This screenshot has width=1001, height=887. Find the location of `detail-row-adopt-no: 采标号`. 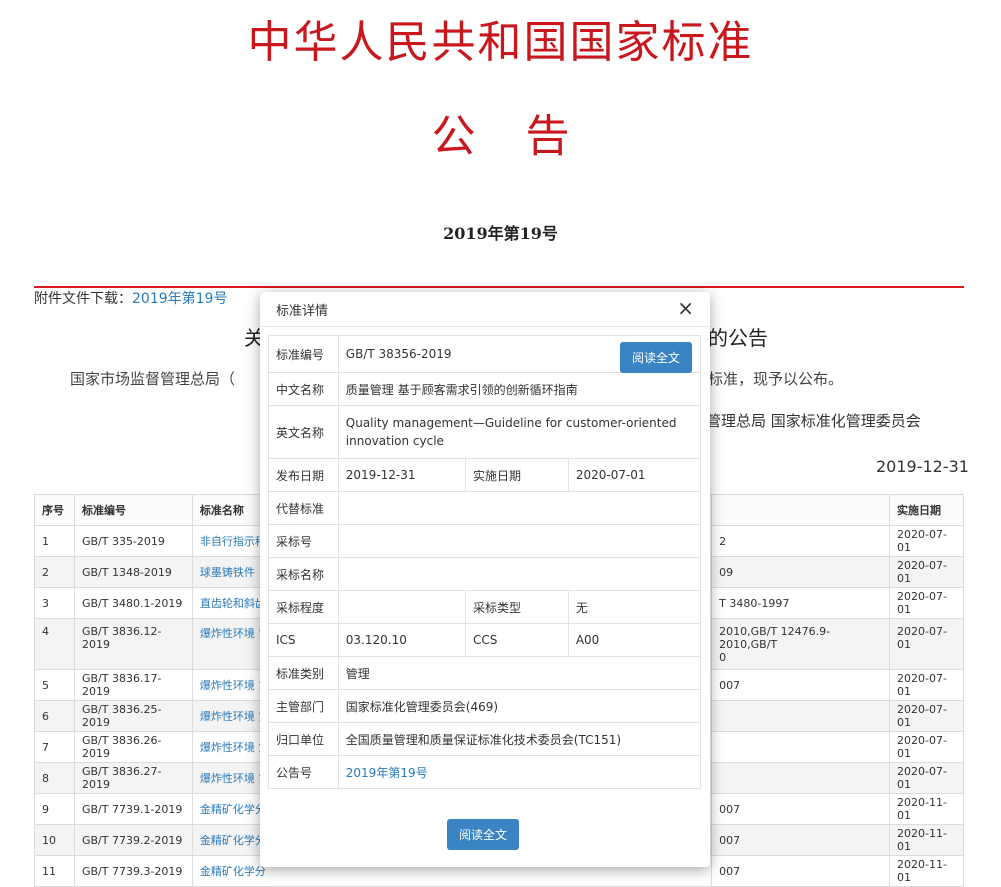

detail-row-adopt-no: 采标号 is located at coordinates (485, 541).